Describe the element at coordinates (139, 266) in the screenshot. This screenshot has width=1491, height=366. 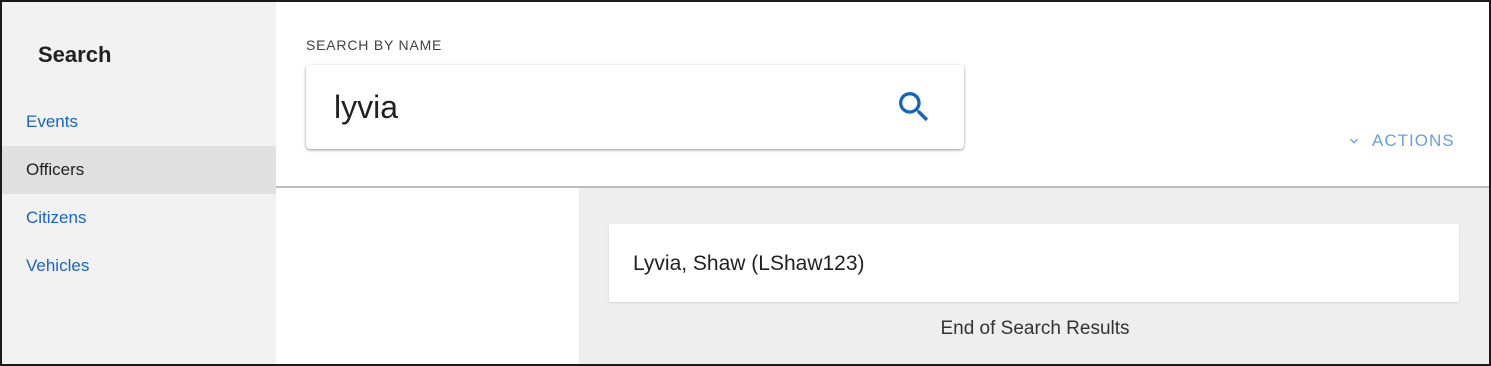
I see `sidebar-item-vehicles: Vehicles` at that location.